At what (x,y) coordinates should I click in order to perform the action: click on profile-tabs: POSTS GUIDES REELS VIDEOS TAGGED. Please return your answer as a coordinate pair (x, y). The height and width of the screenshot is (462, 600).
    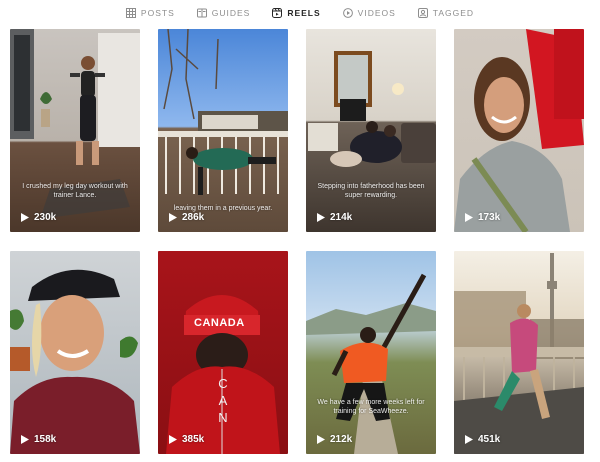
    Looking at the image, I should click on (300, 13).